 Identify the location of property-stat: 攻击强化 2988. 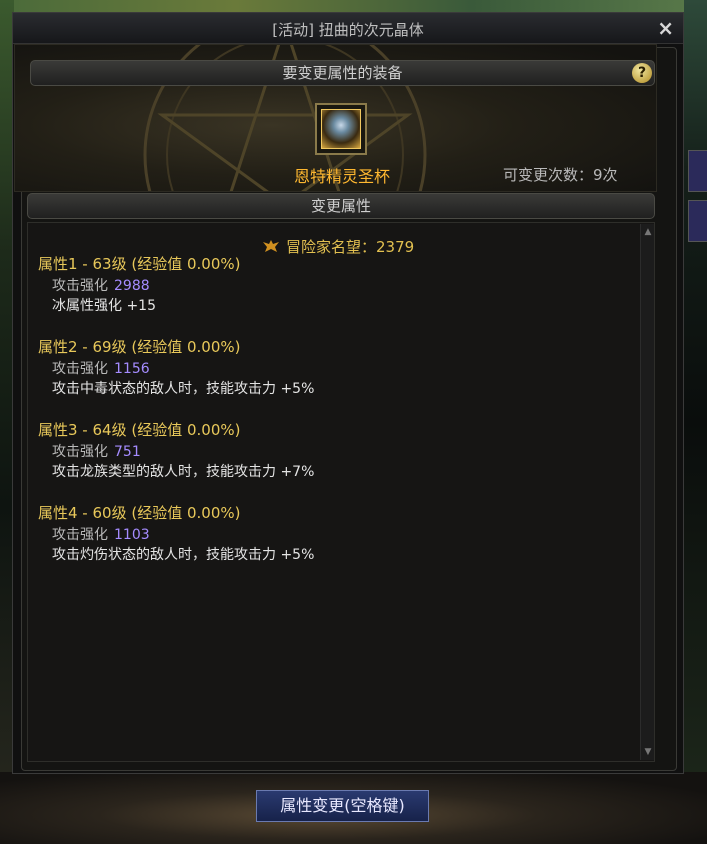
(139, 285).